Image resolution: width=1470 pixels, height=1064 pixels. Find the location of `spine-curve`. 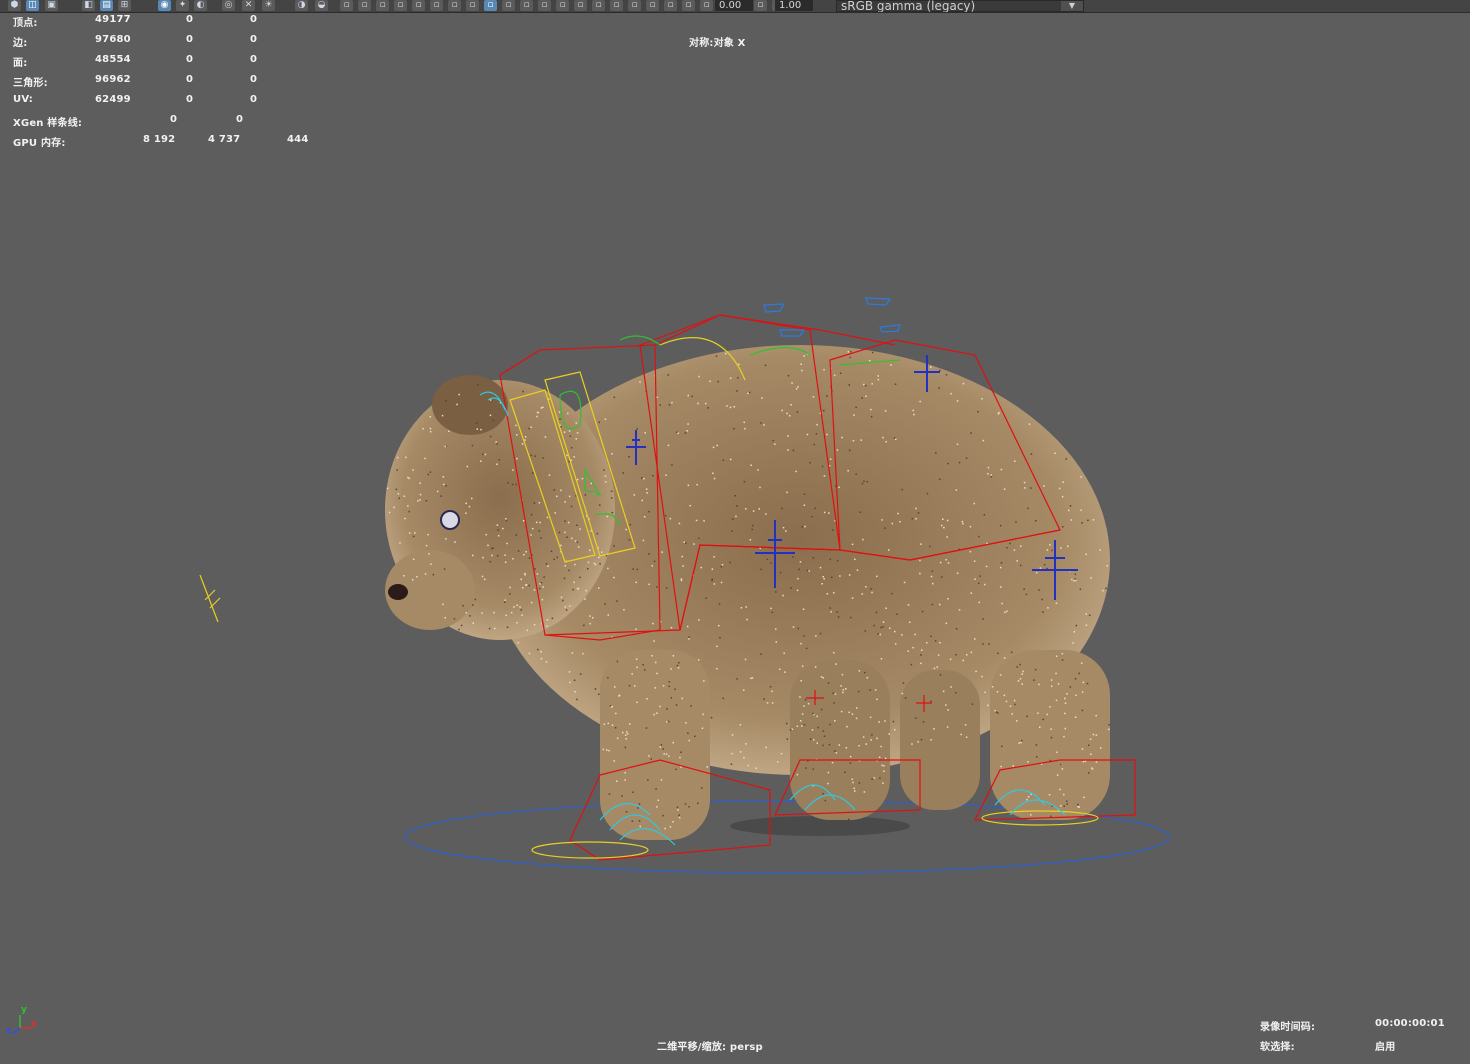

spine-curve is located at coordinates (775, 330).